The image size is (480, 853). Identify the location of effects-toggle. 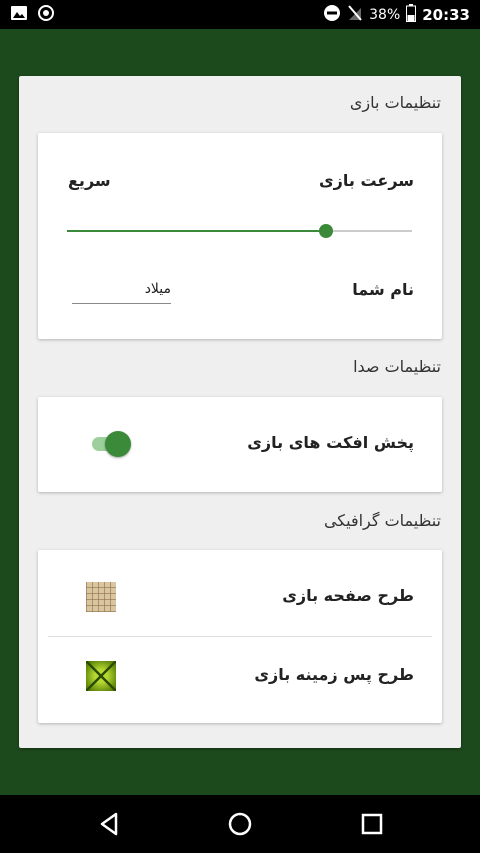
(111, 444).